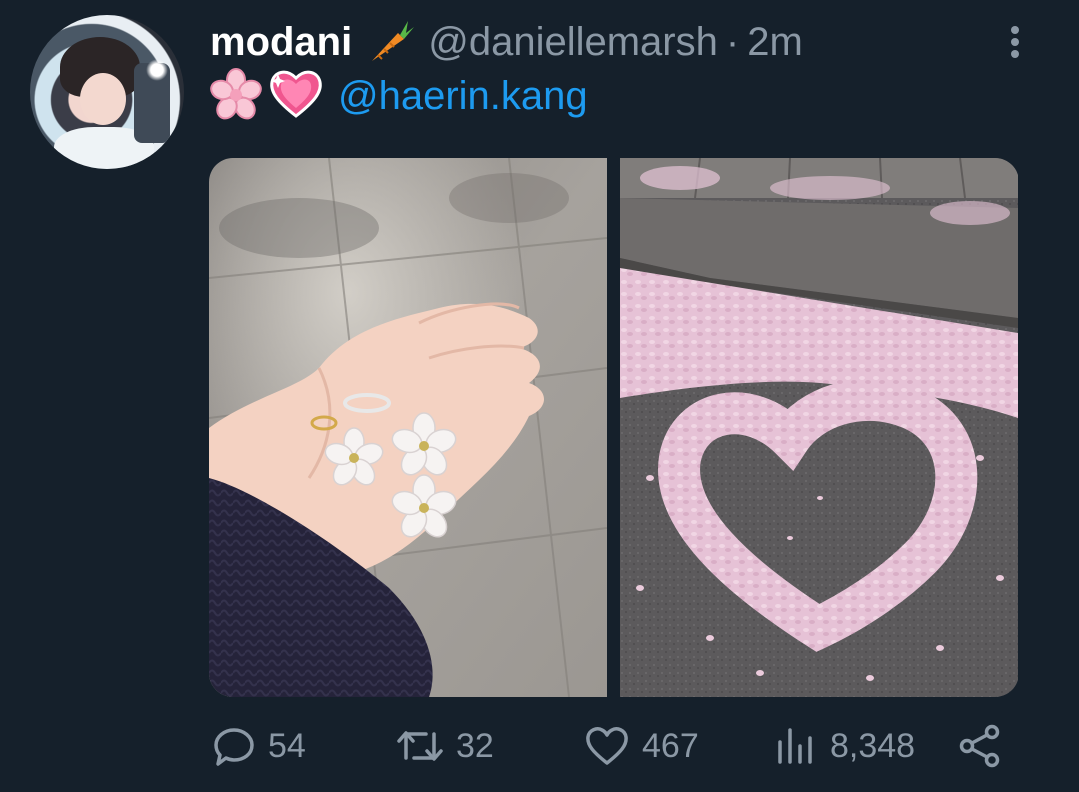 This screenshot has width=1079, height=792. What do you see at coordinates (670, 745) in the screenshot?
I see `like-count: 467` at bounding box center [670, 745].